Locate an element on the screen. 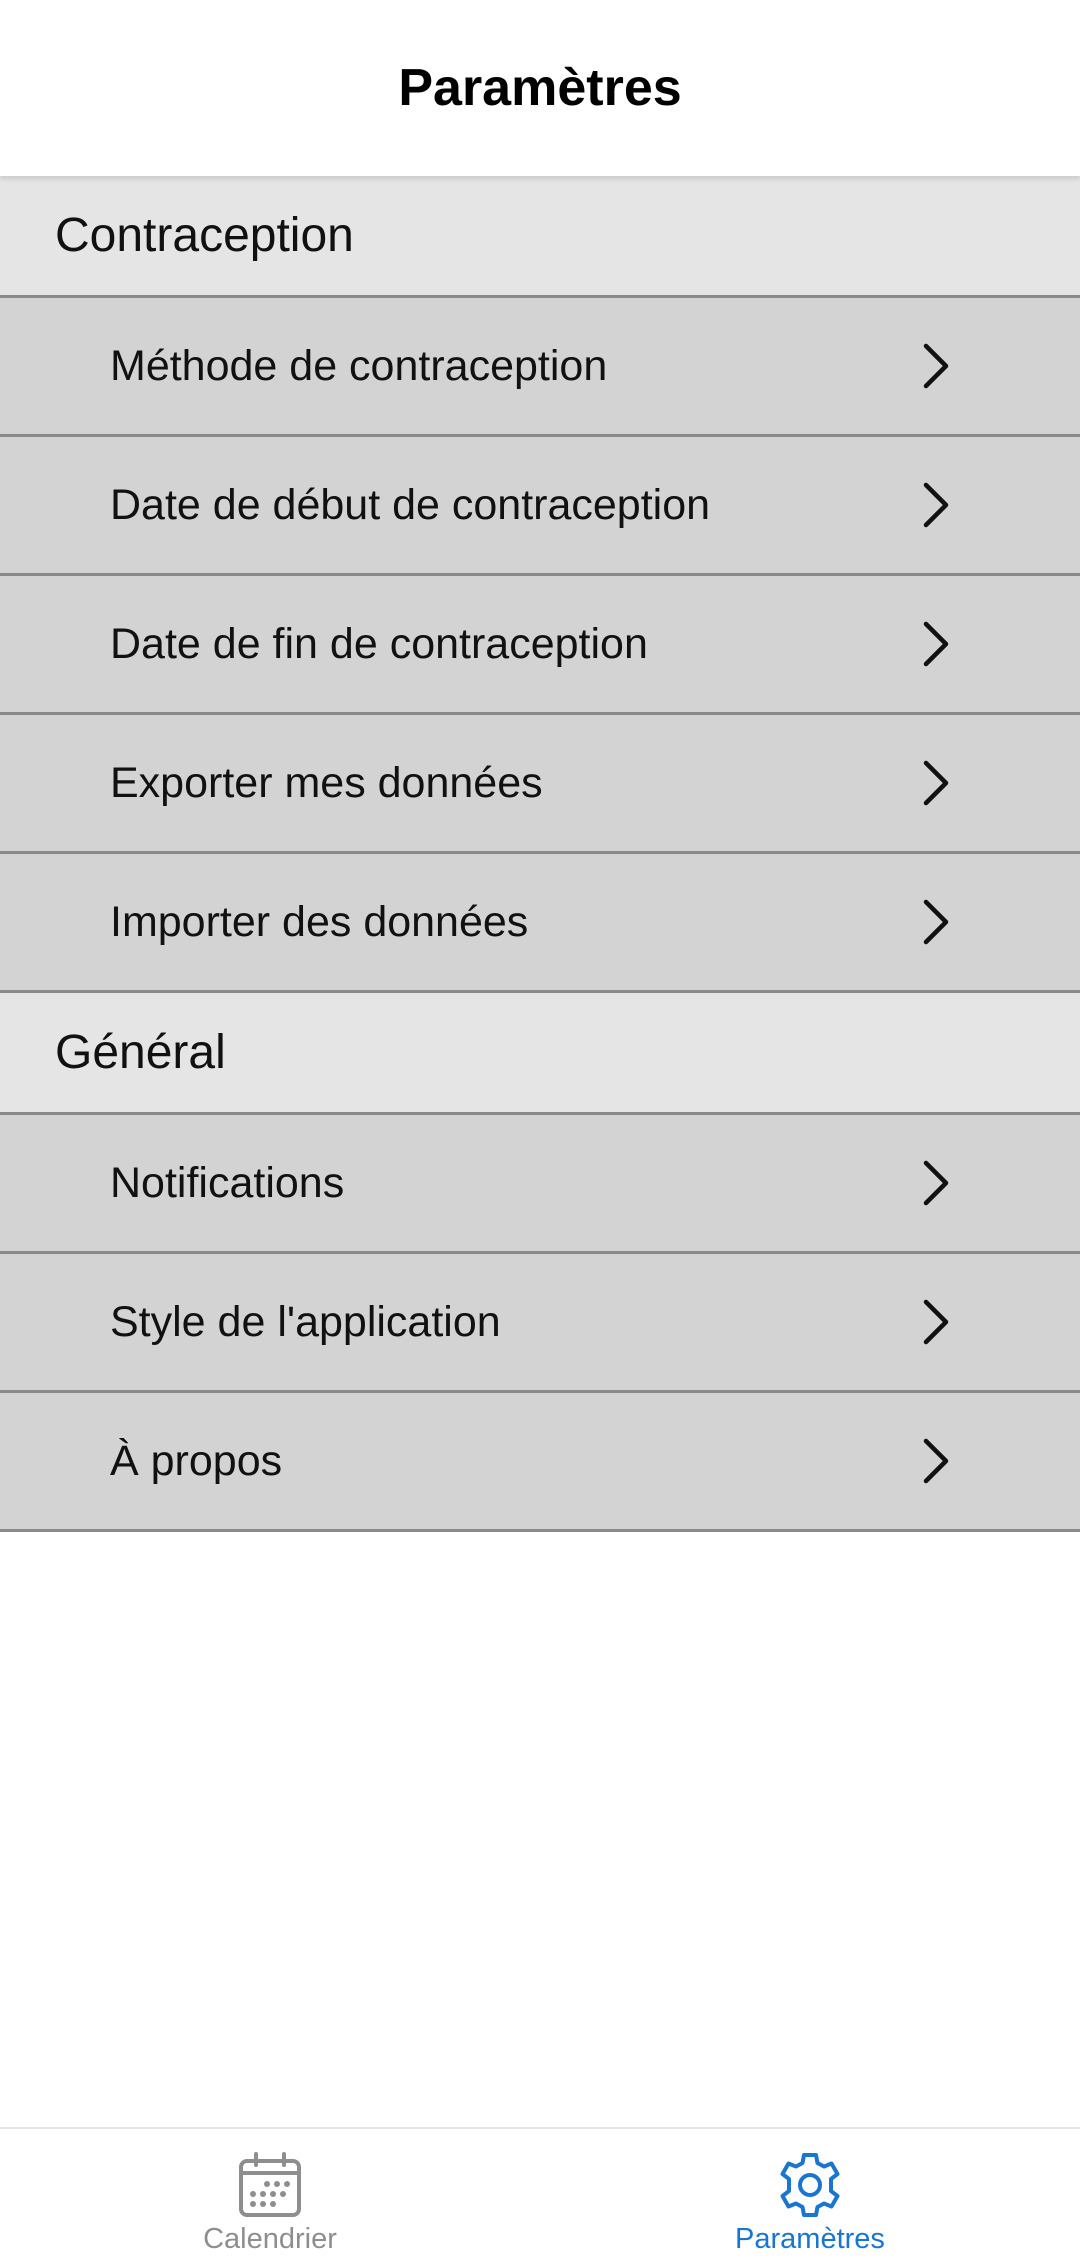 The width and height of the screenshot is (1080, 2261). section-header-general: Général is located at coordinates (540, 1054).